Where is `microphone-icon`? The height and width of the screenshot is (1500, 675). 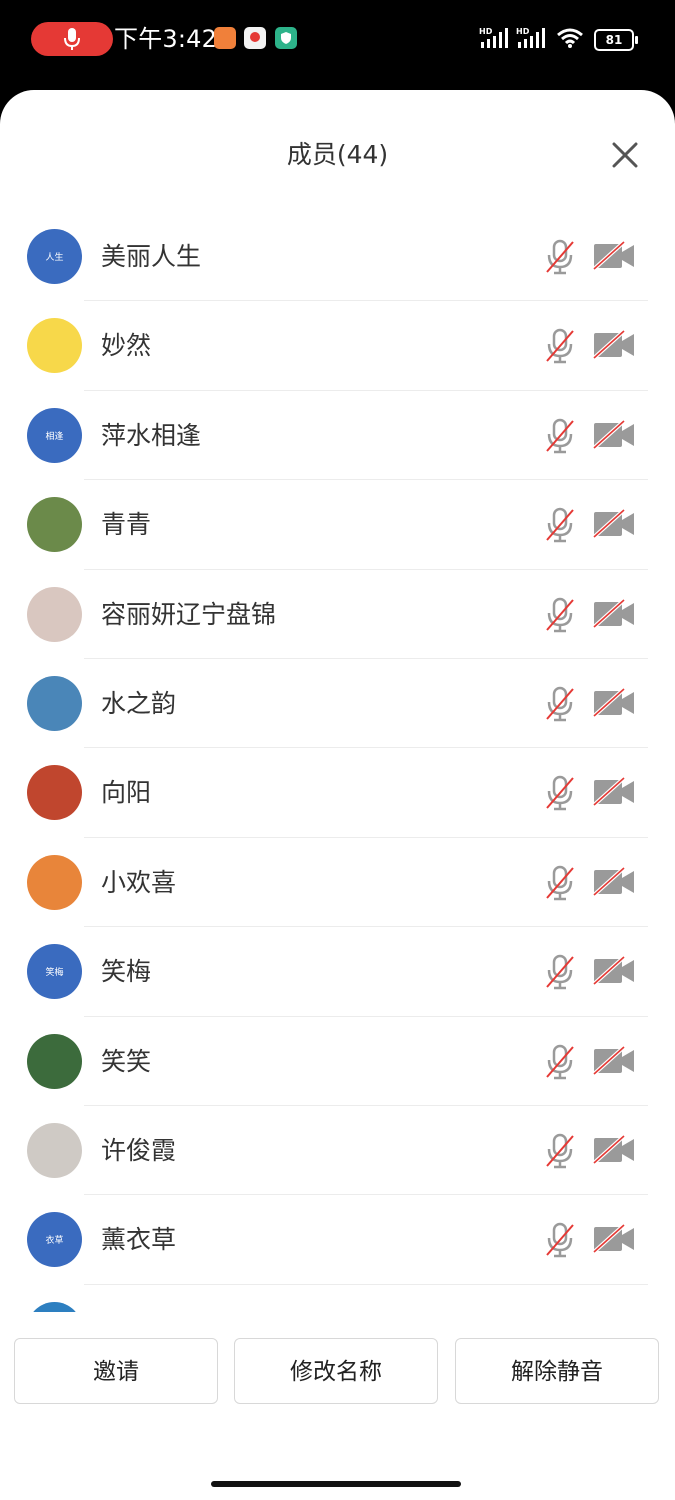 microphone-icon is located at coordinates (72, 39).